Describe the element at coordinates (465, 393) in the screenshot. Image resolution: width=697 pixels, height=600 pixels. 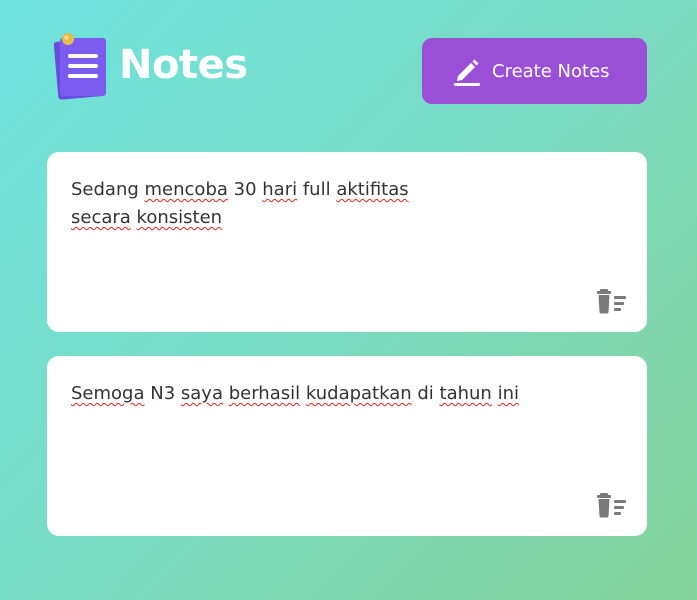
I see `misspelled-word: tahun` at that location.